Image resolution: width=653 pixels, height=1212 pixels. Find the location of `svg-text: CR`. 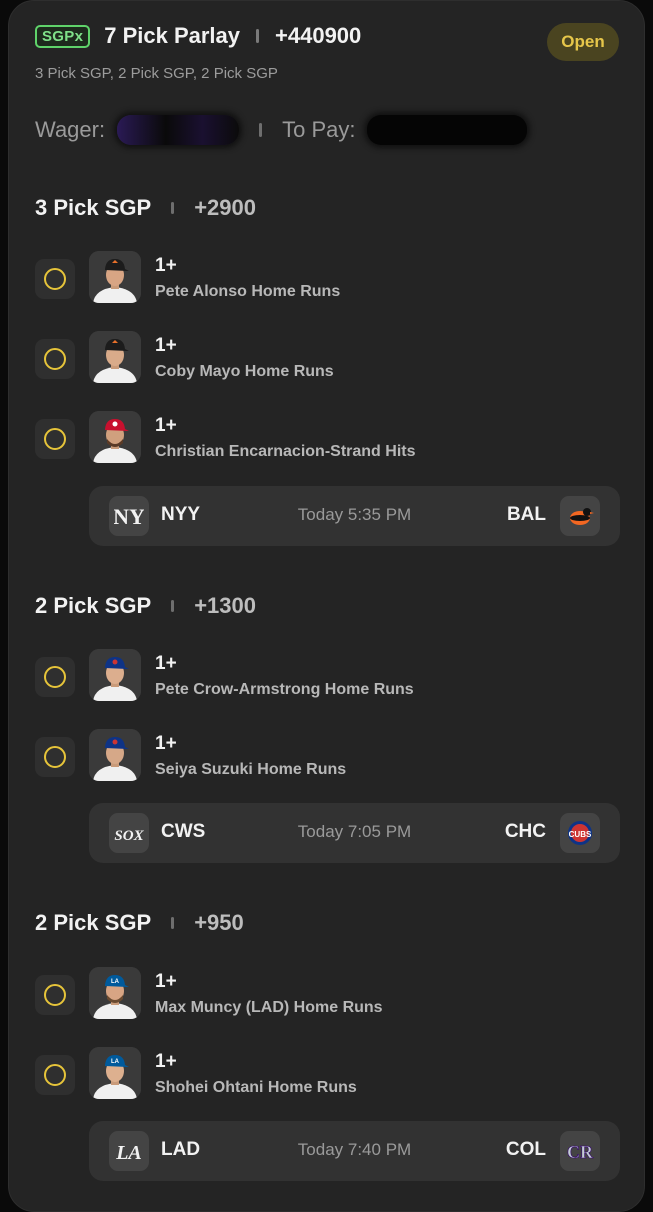

svg-text: CR is located at coordinates (580, 1152).